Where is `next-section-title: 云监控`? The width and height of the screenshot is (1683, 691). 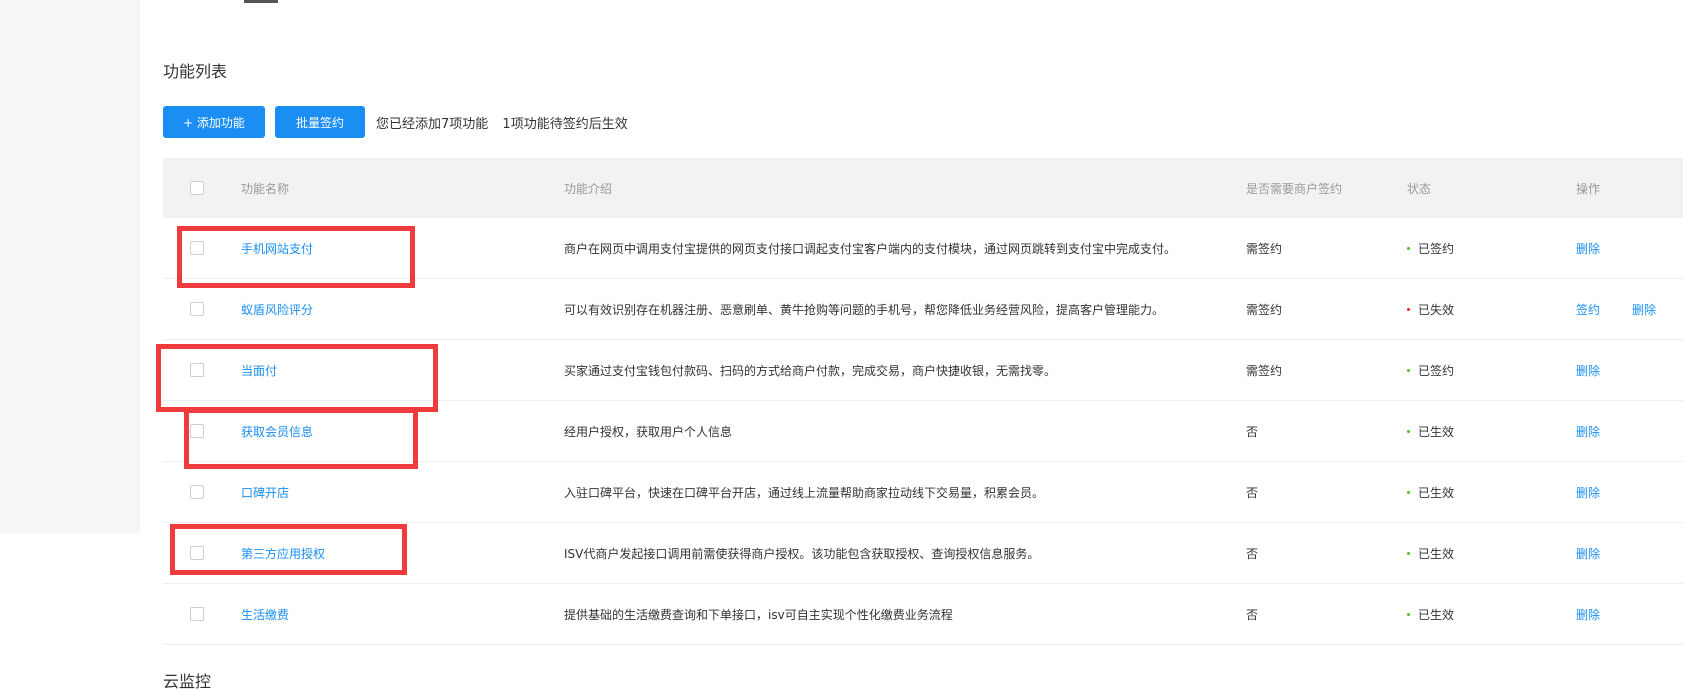
next-section-title: 云监控 is located at coordinates (187, 681).